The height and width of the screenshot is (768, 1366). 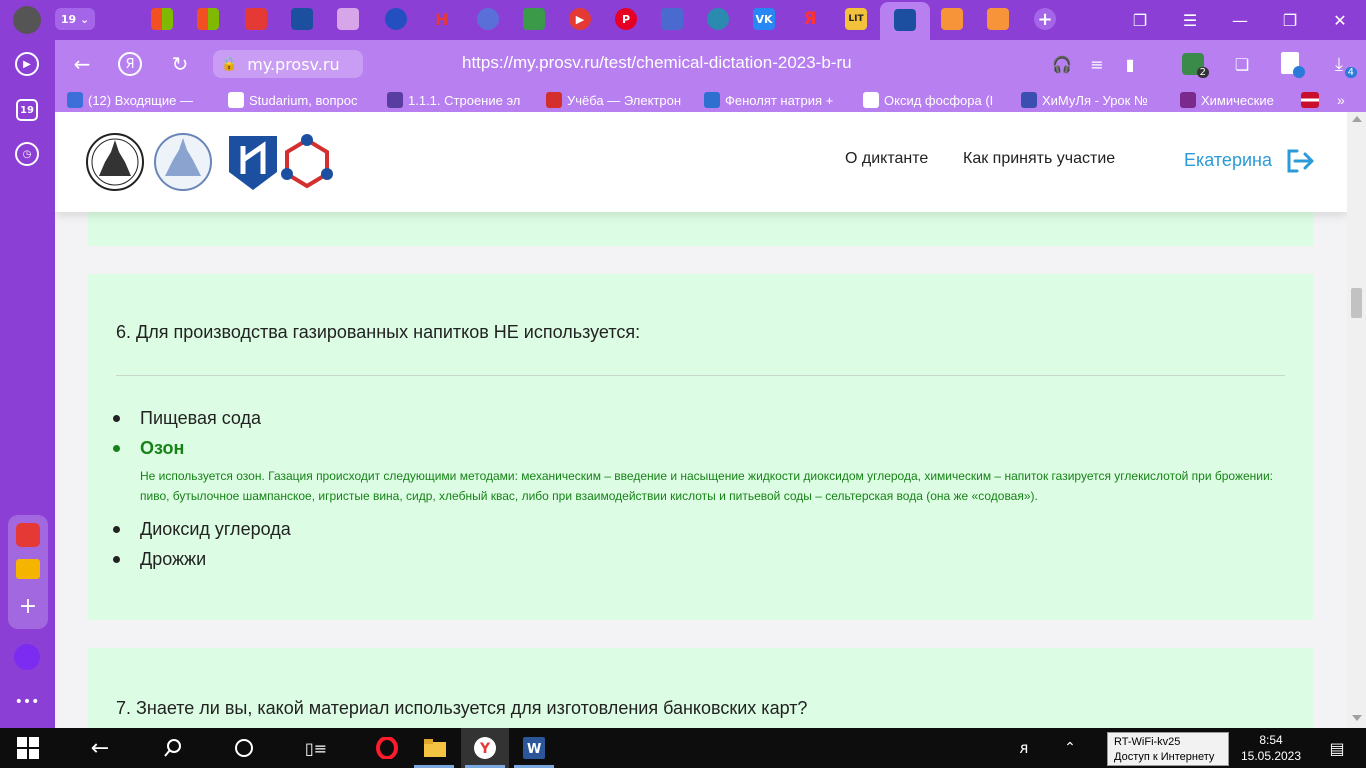 What do you see at coordinates (115, 162) in the screenshot?
I see `msu-logo-icon` at bounding box center [115, 162].